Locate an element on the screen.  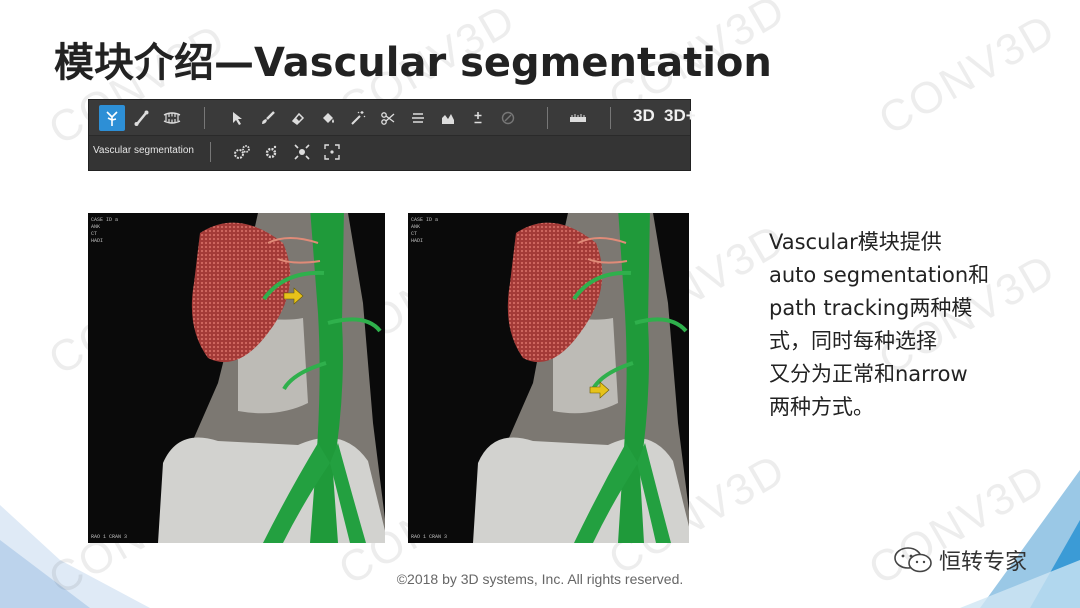
mode-label: Vascular segmentation is located at coordinates (143, 150).